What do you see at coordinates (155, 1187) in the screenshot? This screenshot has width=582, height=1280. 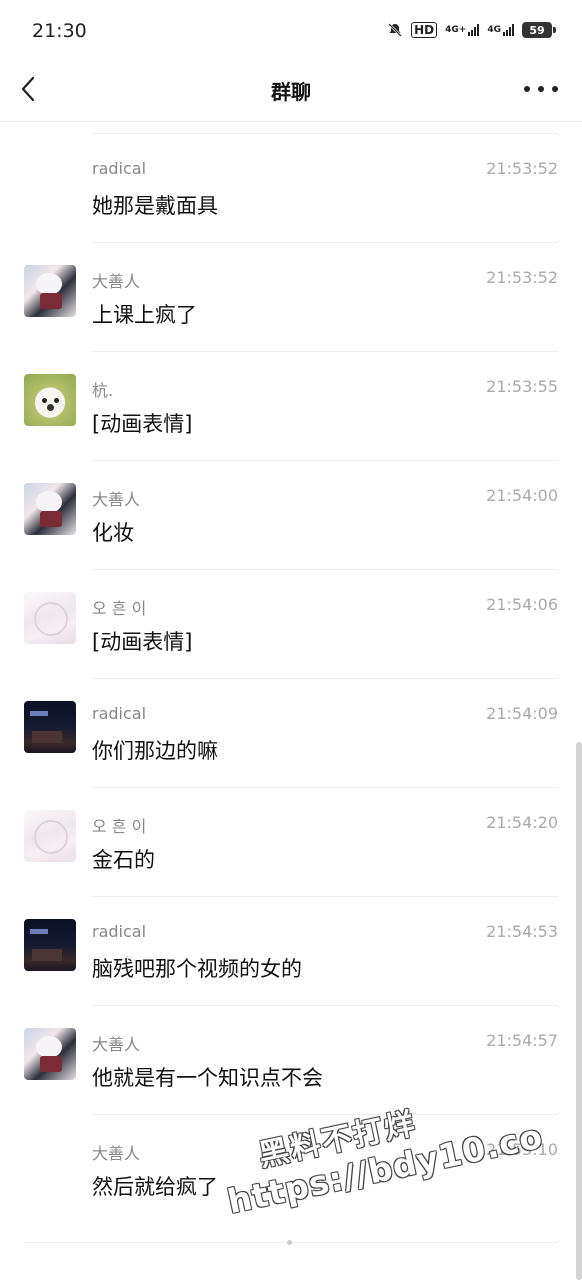 I see `message-text: 然后就给疯了` at bounding box center [155, 1187].